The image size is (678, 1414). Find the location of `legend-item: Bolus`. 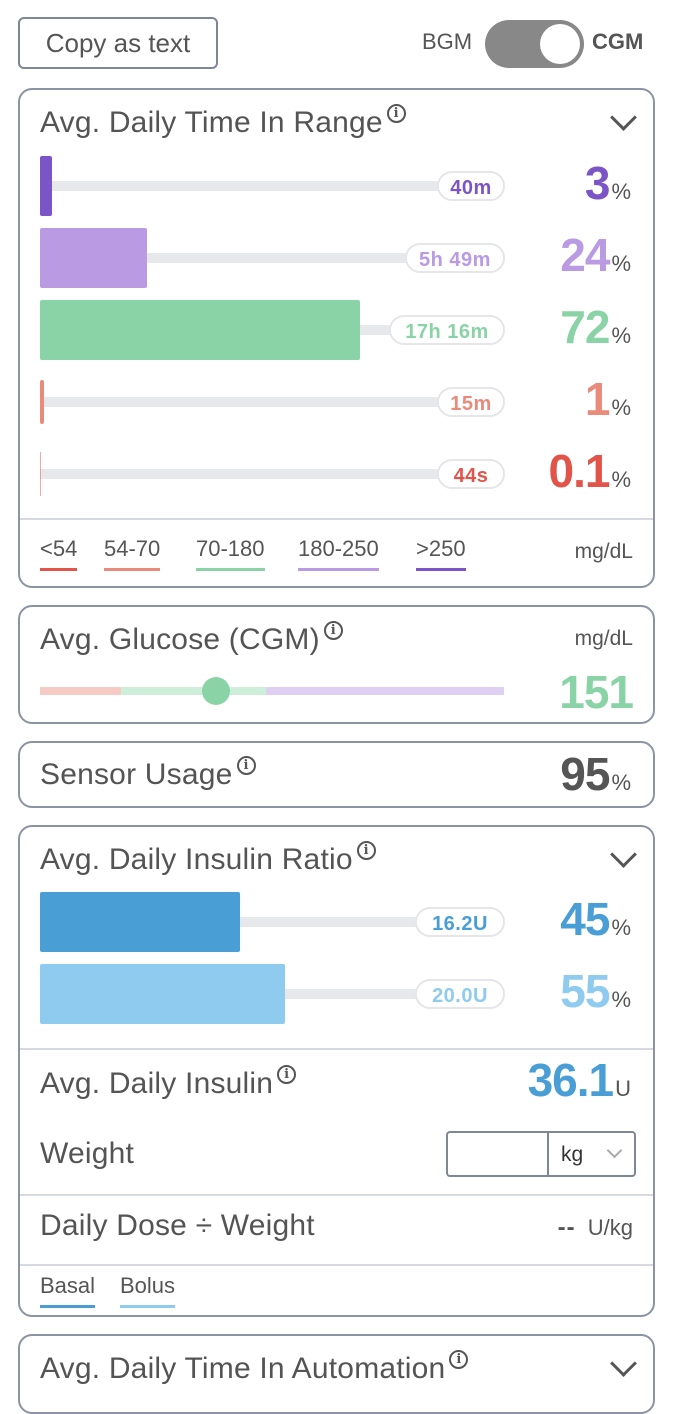

legend-item: Bolus is located at coordinates (148, 1290).